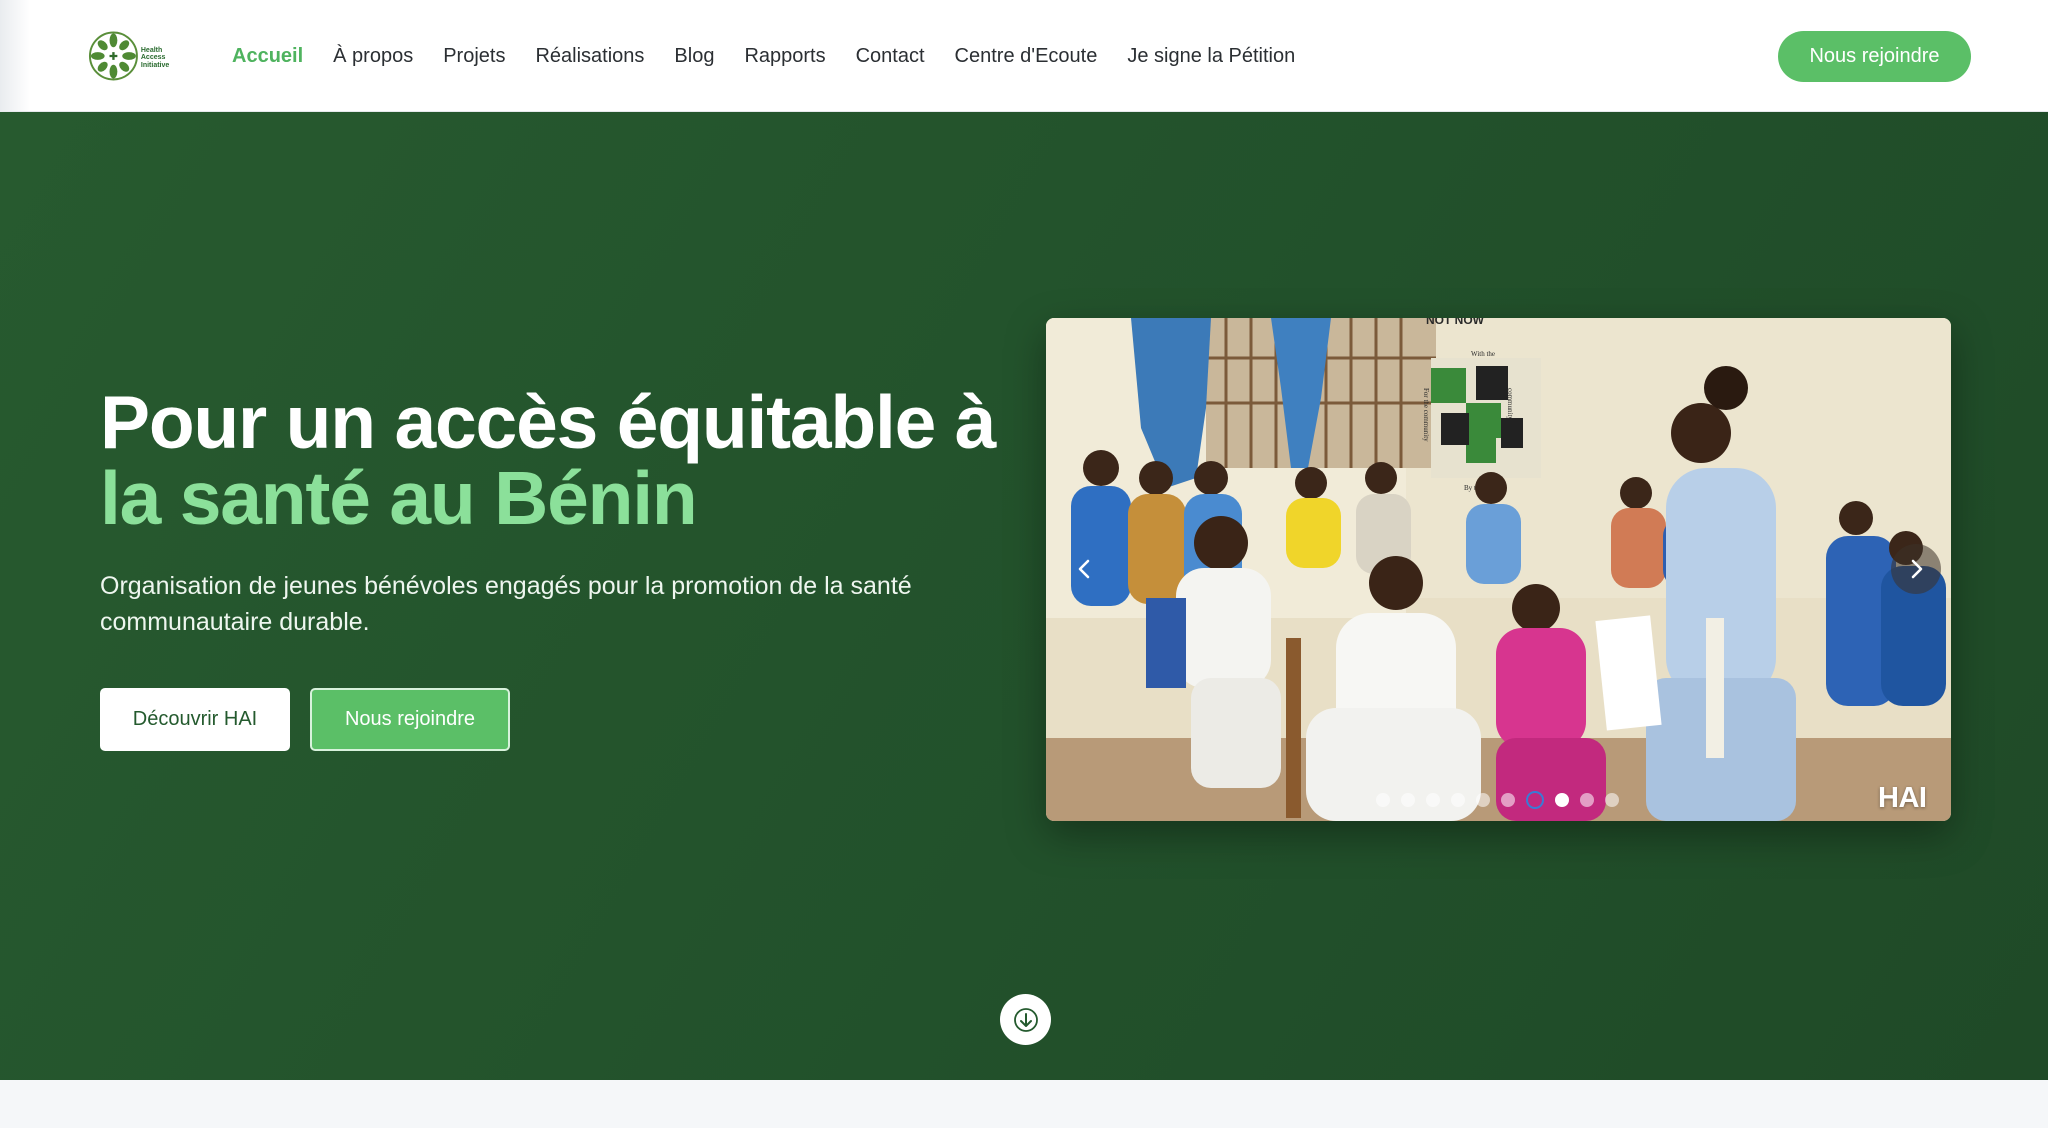  I want to click on mural-text-not-now: NOT NOW, so click(1455, 322).